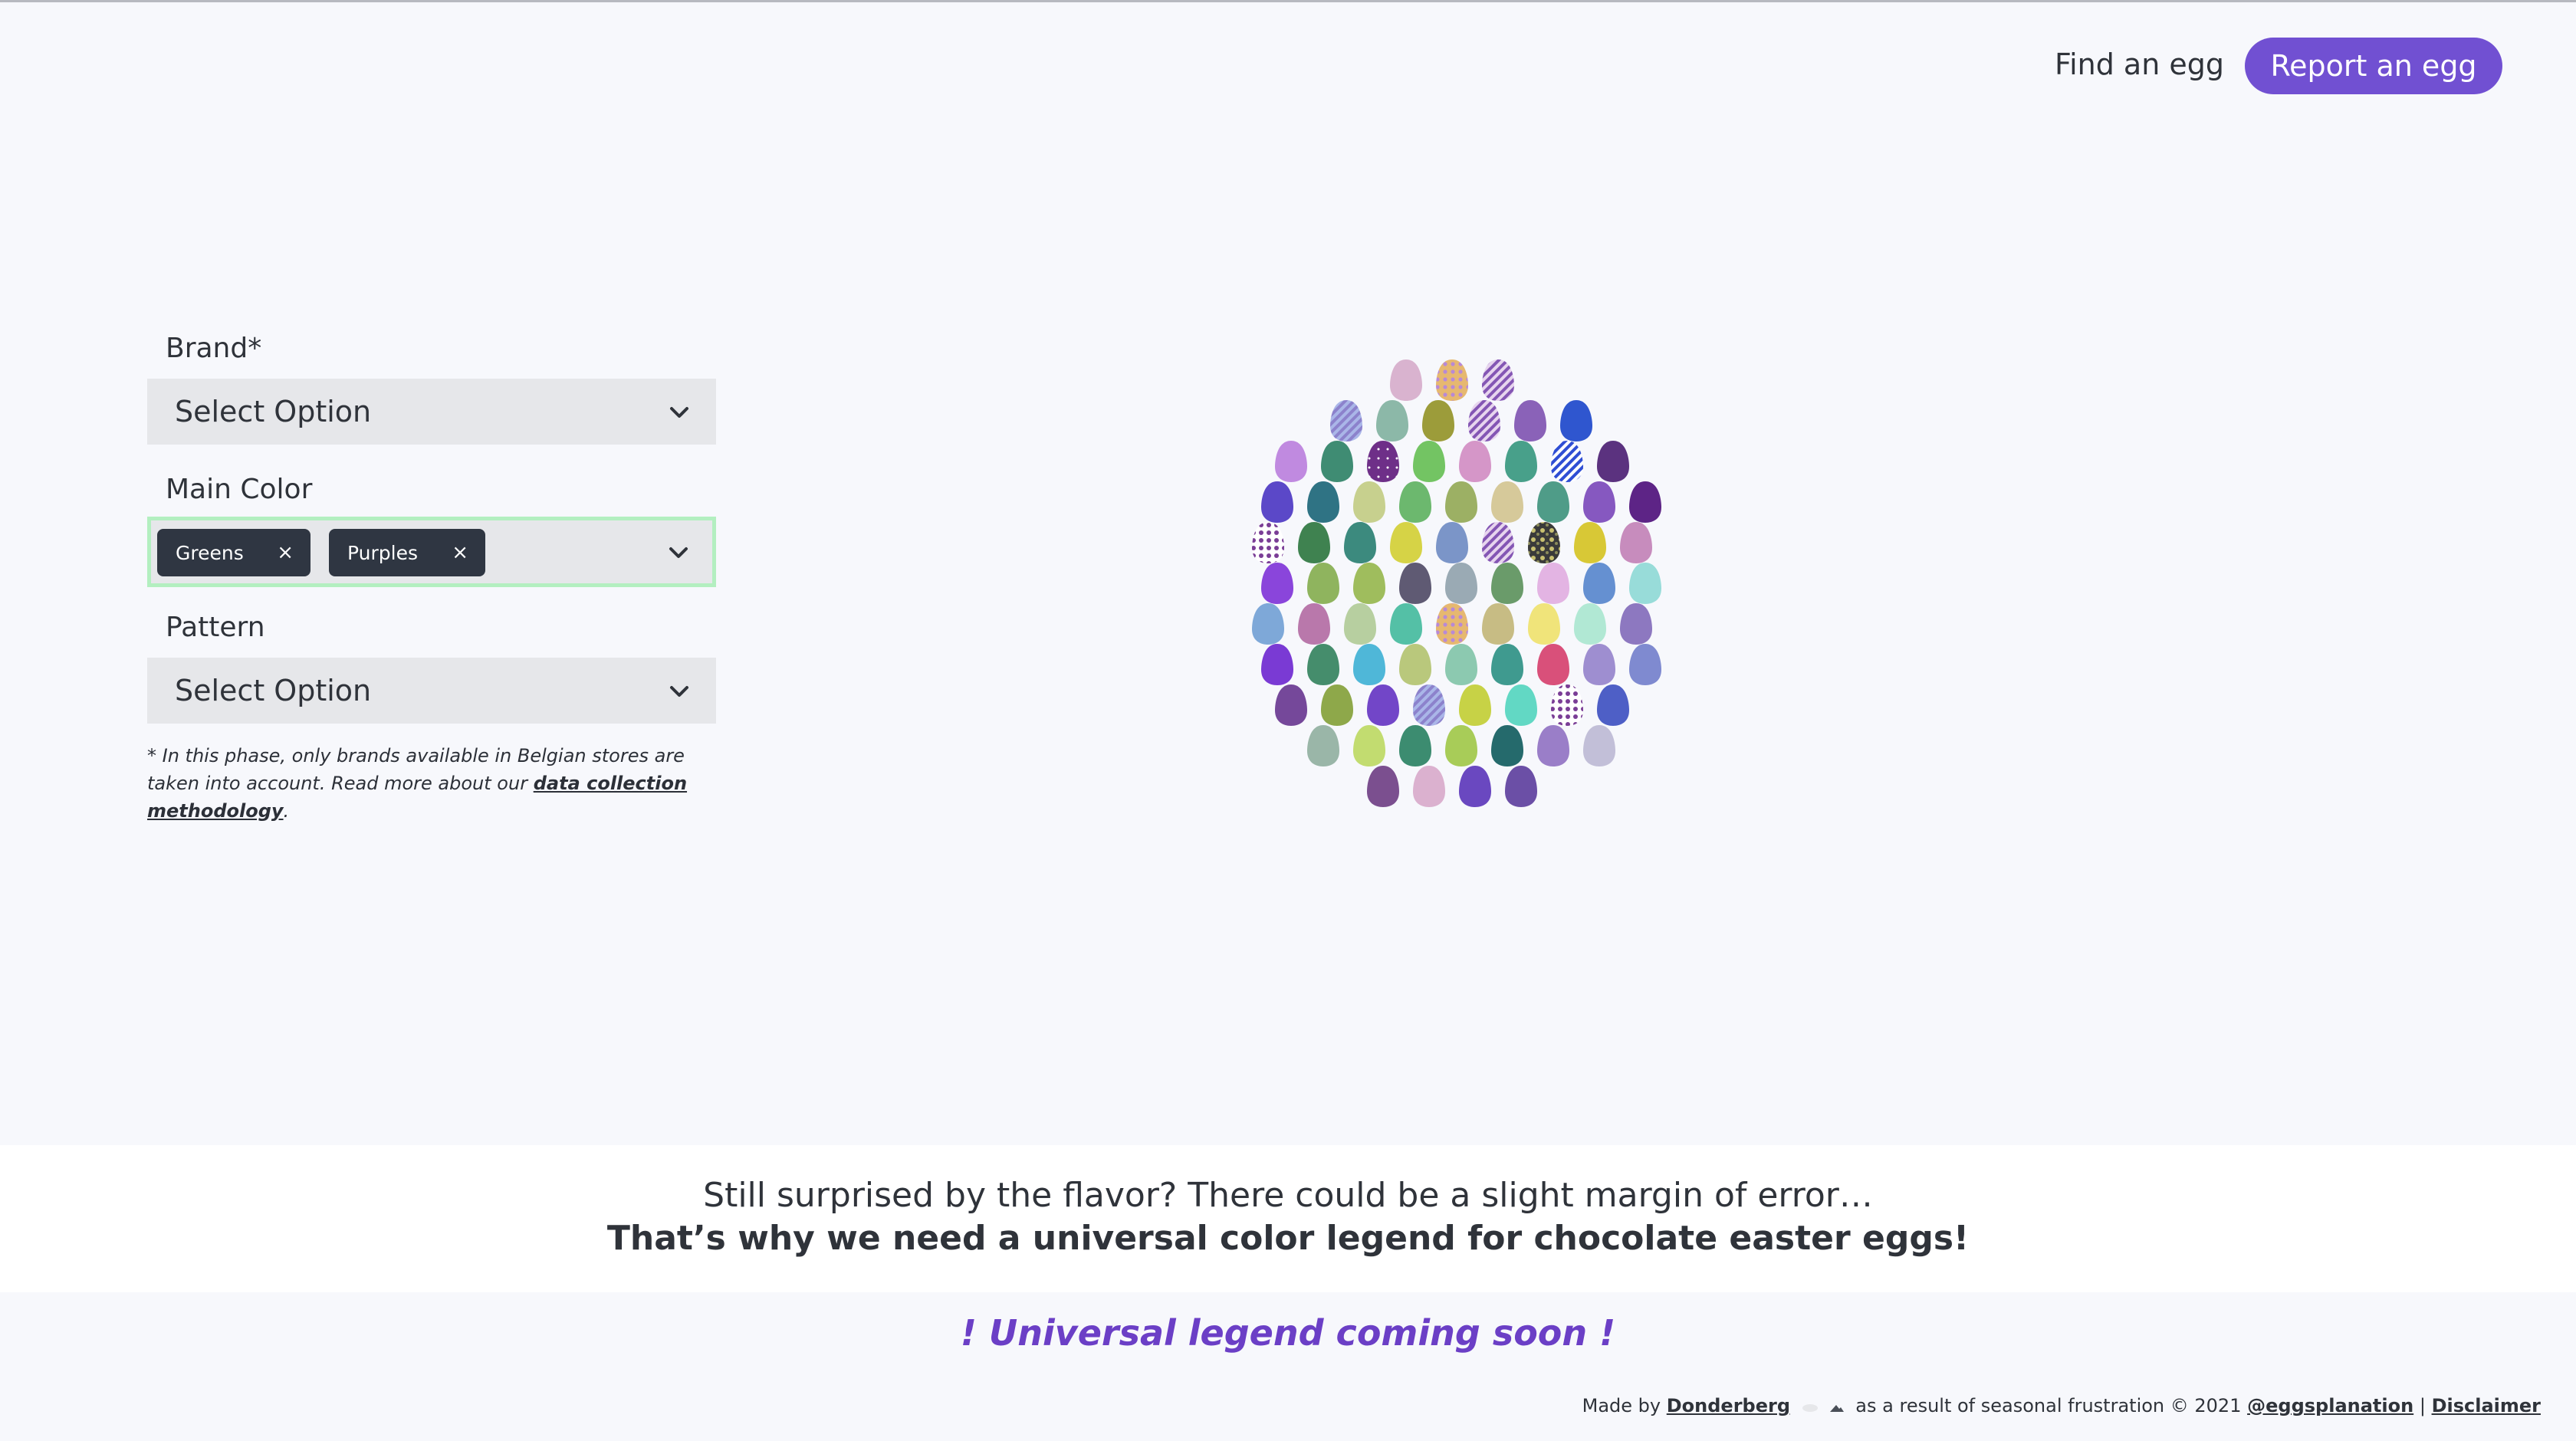 This screenshot has height=1441, width=2576. I want to click on report-egg-button: Report an egg, so click(2374, 66).